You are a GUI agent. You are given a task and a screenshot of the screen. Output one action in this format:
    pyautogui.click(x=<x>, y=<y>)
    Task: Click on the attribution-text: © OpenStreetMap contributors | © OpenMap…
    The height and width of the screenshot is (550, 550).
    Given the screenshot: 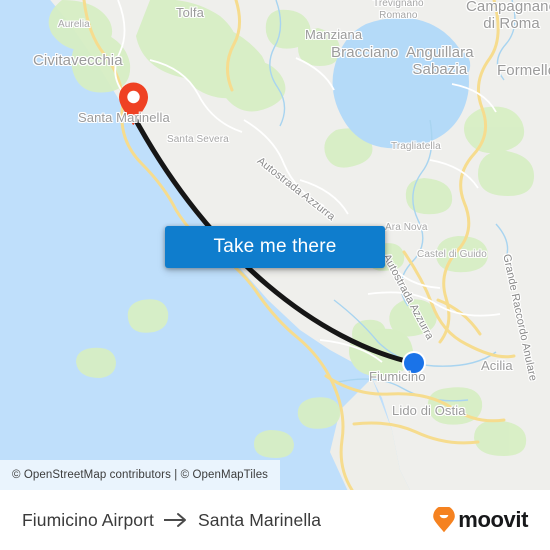 What is the action you would take?
    pyautogui.click(x=140, y=475)
    